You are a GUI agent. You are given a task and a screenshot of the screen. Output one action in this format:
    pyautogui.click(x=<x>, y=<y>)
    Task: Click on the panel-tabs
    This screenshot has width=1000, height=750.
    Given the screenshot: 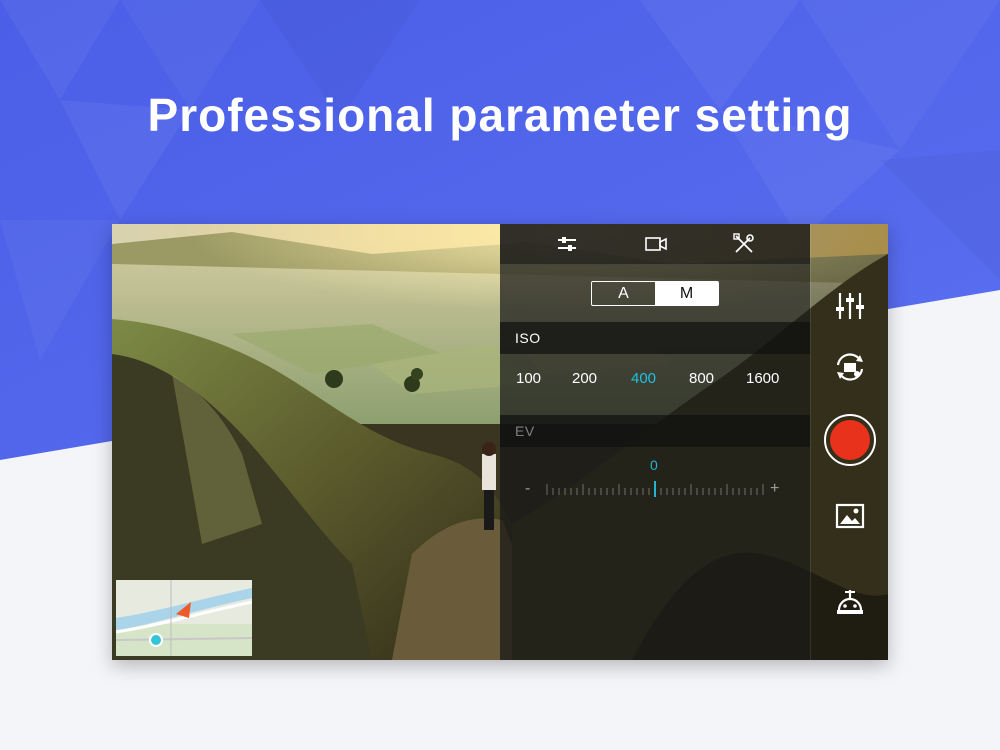 What is the action you would take?
    pyautogui.click(x=655, y=244)
    